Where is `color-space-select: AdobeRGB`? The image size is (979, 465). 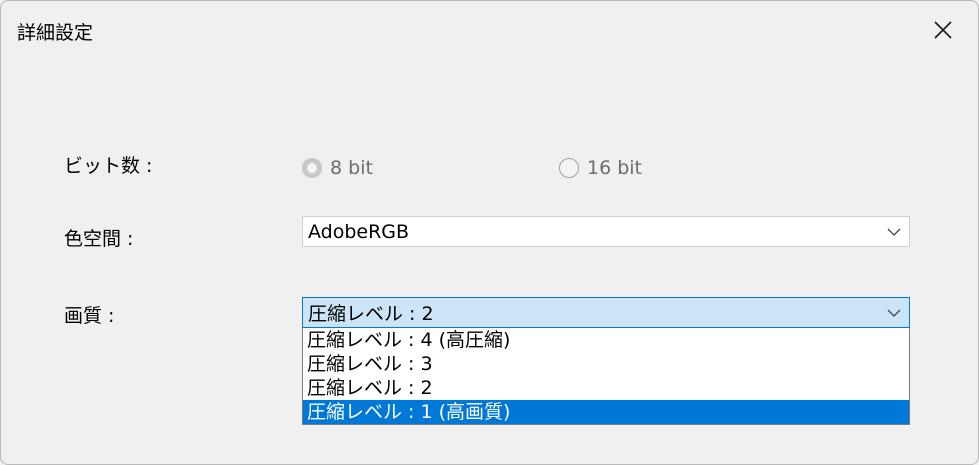
color-space-select: AdobeRGB is located at coordinates (606, 231).